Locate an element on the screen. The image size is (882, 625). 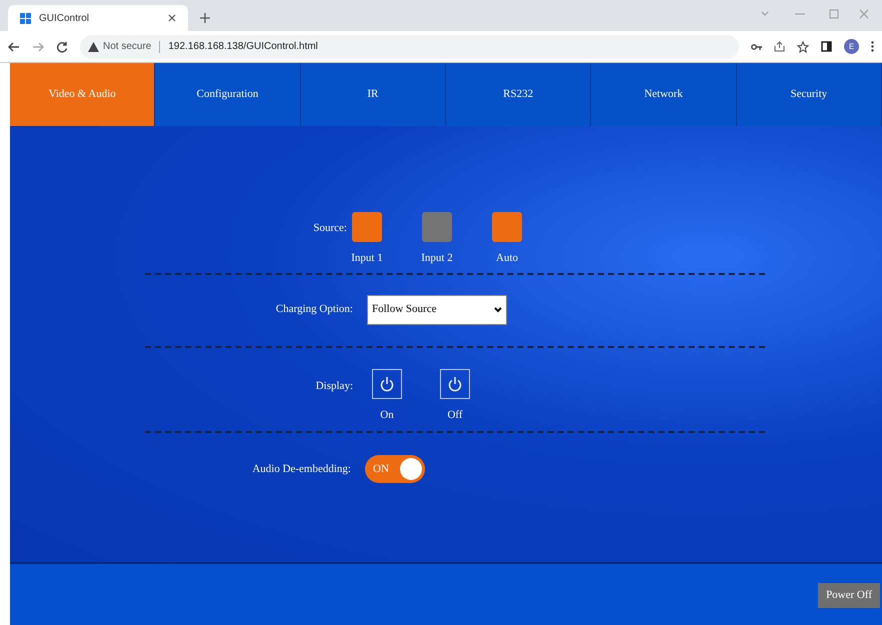
charging-select: Follow Source is located at coordinates (437, 309).